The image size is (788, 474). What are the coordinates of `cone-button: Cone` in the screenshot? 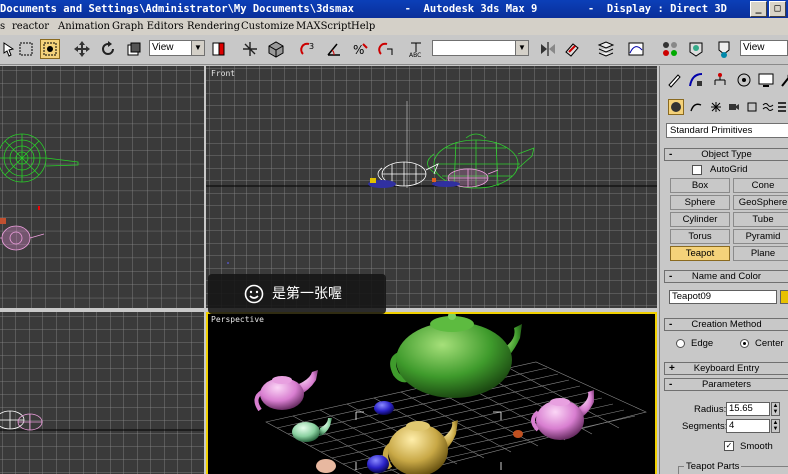 It's located at (760, 185).